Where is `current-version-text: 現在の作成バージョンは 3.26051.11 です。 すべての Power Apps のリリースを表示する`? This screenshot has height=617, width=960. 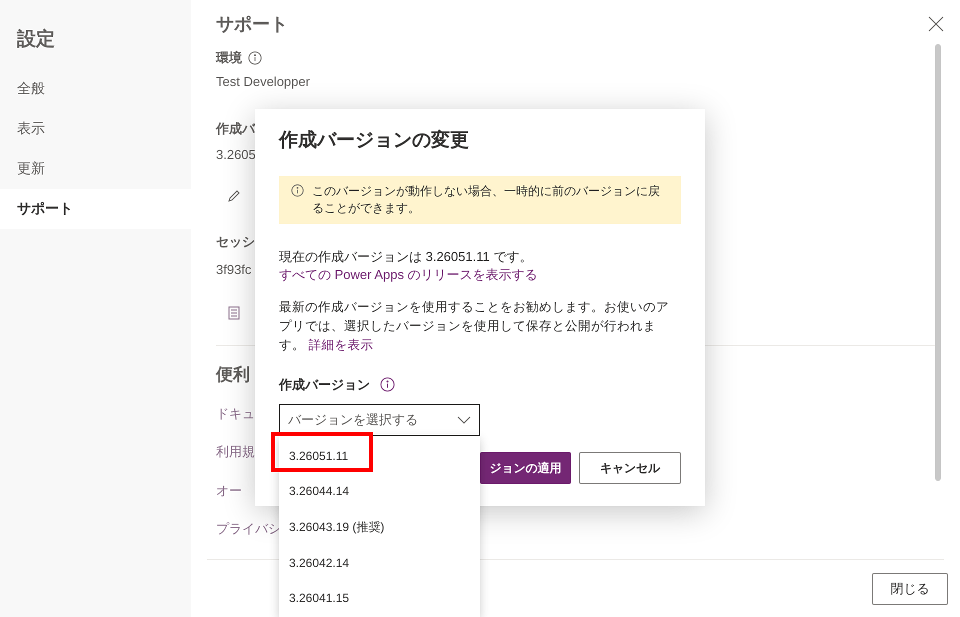 current-version-text: 現在の作成バージョンは 3.26051.11 です。 すべての Power Apps のリリースを表示する is located at coordinates (409, 266).